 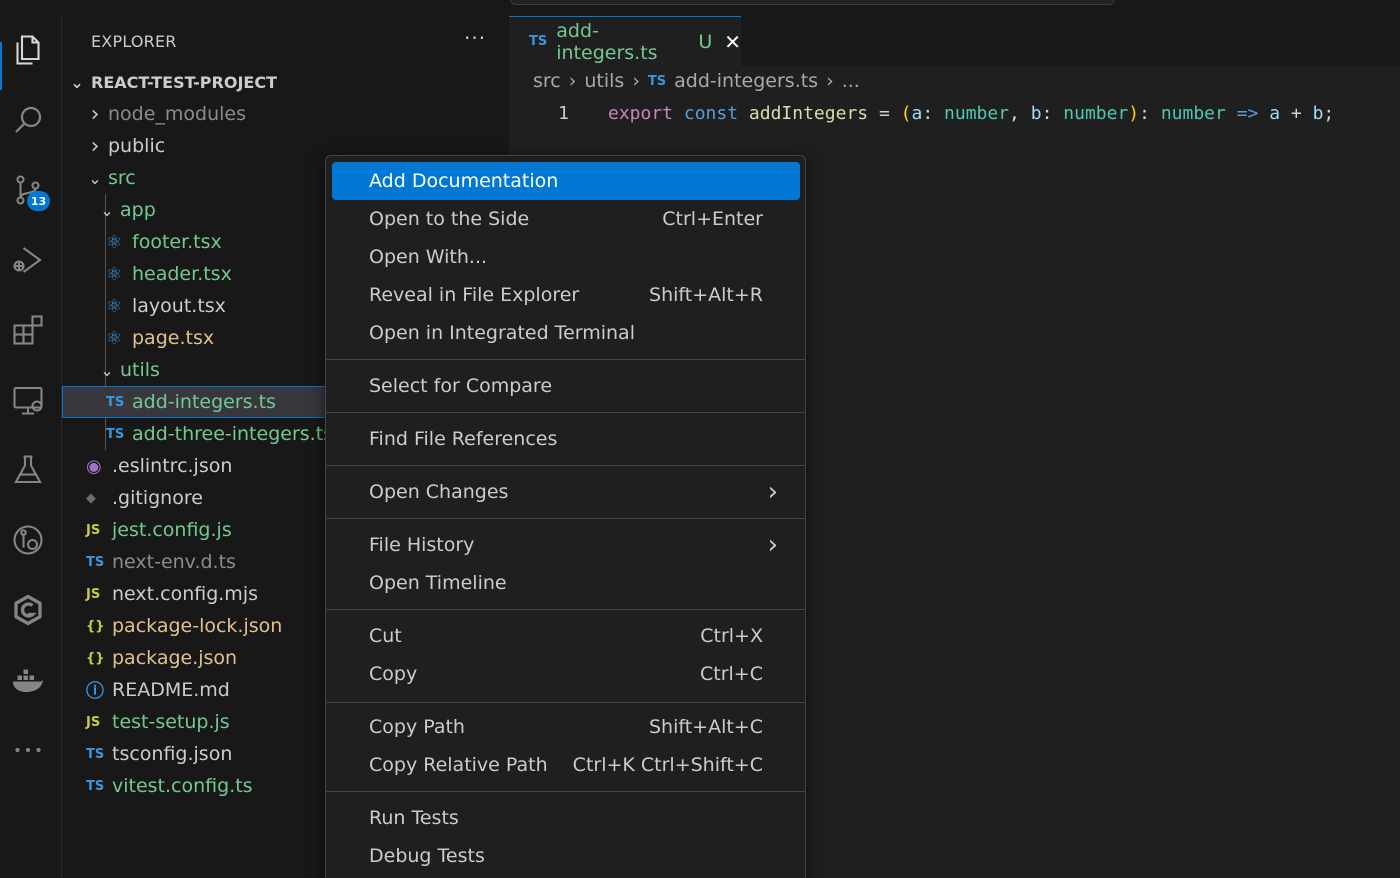 I want to click on menu-item-reveal-in-file-explorer: Reveal in File Explorer Shift+Alt+R, so click(x=566, y=295).